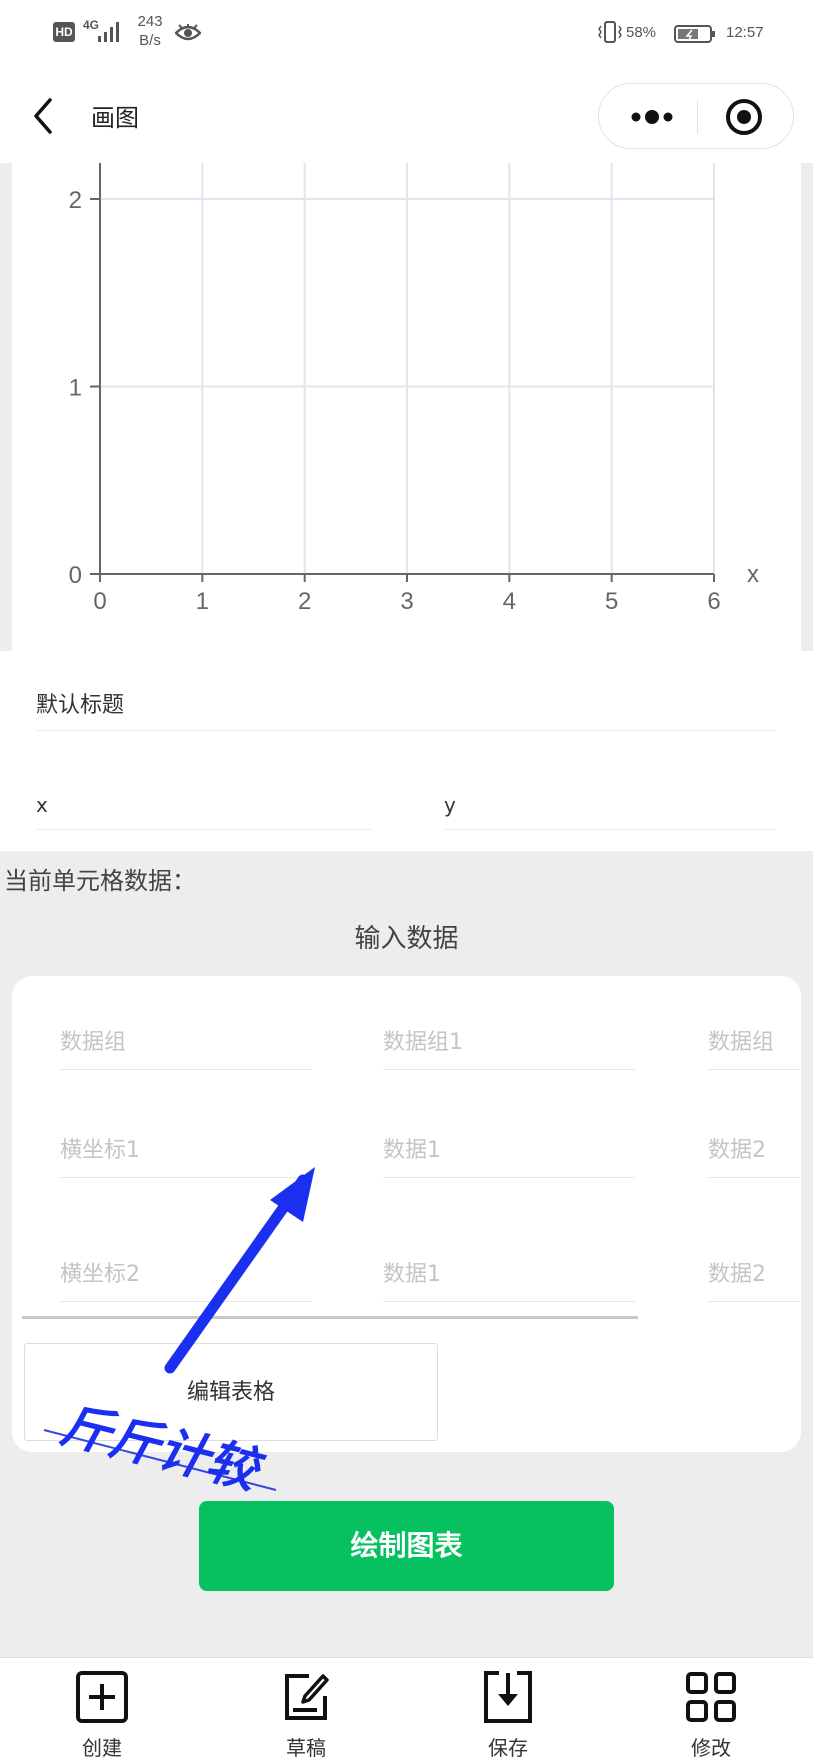  Describe the element at coordinates (115, 118) in the screenshot. I see `page-title: 画图` at that location.